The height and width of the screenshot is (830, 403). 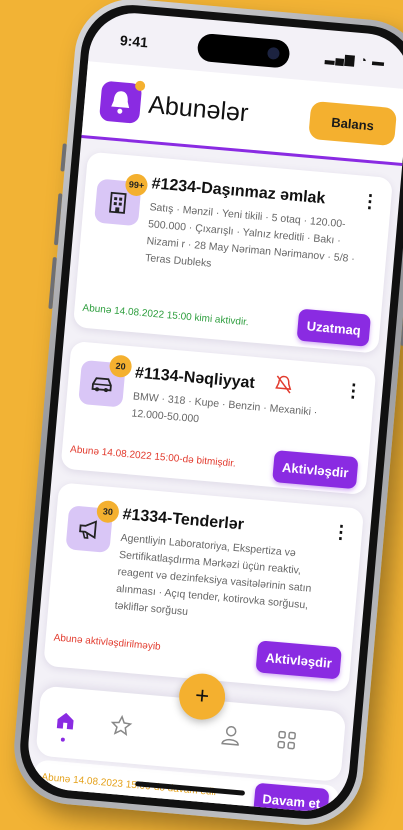 I want to click on status-icons: ▂▄▆ ◔ ▬, so click(x=355, y=59).